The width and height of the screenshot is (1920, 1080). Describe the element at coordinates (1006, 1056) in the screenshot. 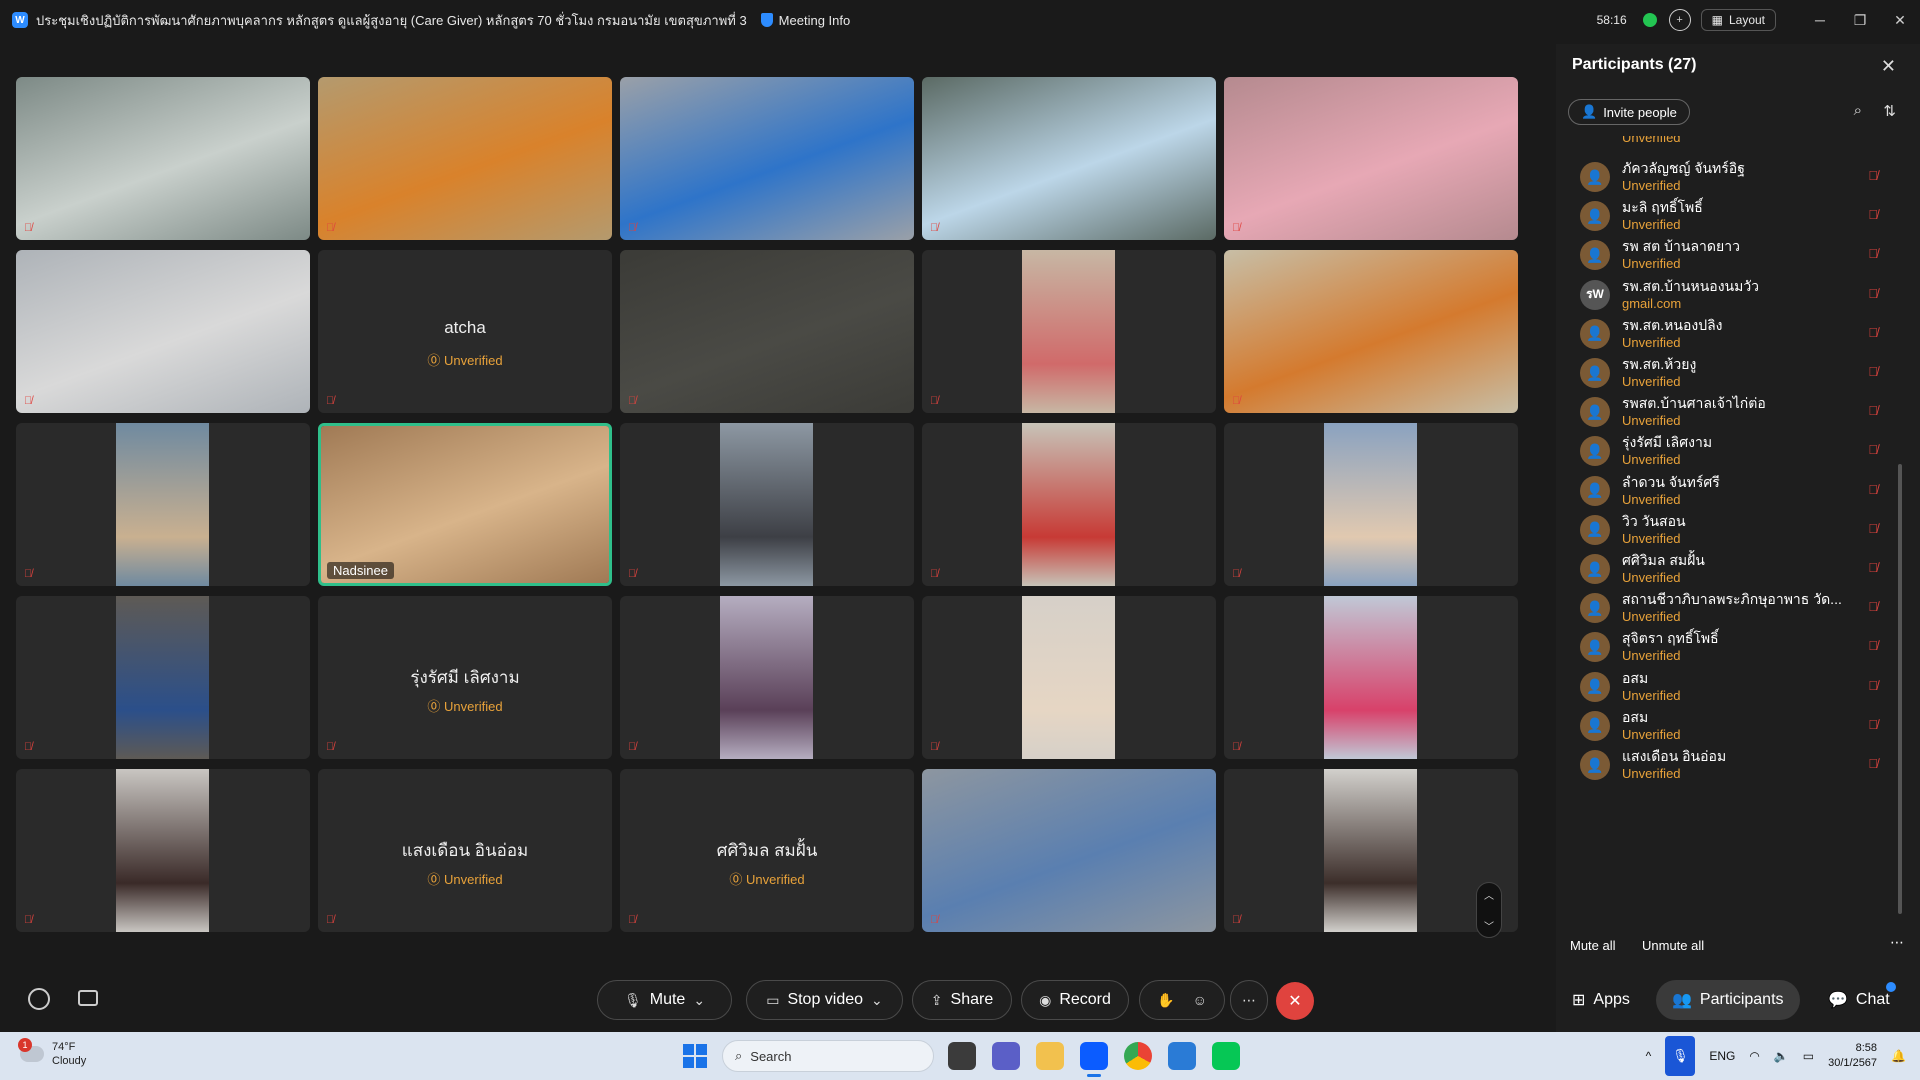

I see `teams-icon` at that location.